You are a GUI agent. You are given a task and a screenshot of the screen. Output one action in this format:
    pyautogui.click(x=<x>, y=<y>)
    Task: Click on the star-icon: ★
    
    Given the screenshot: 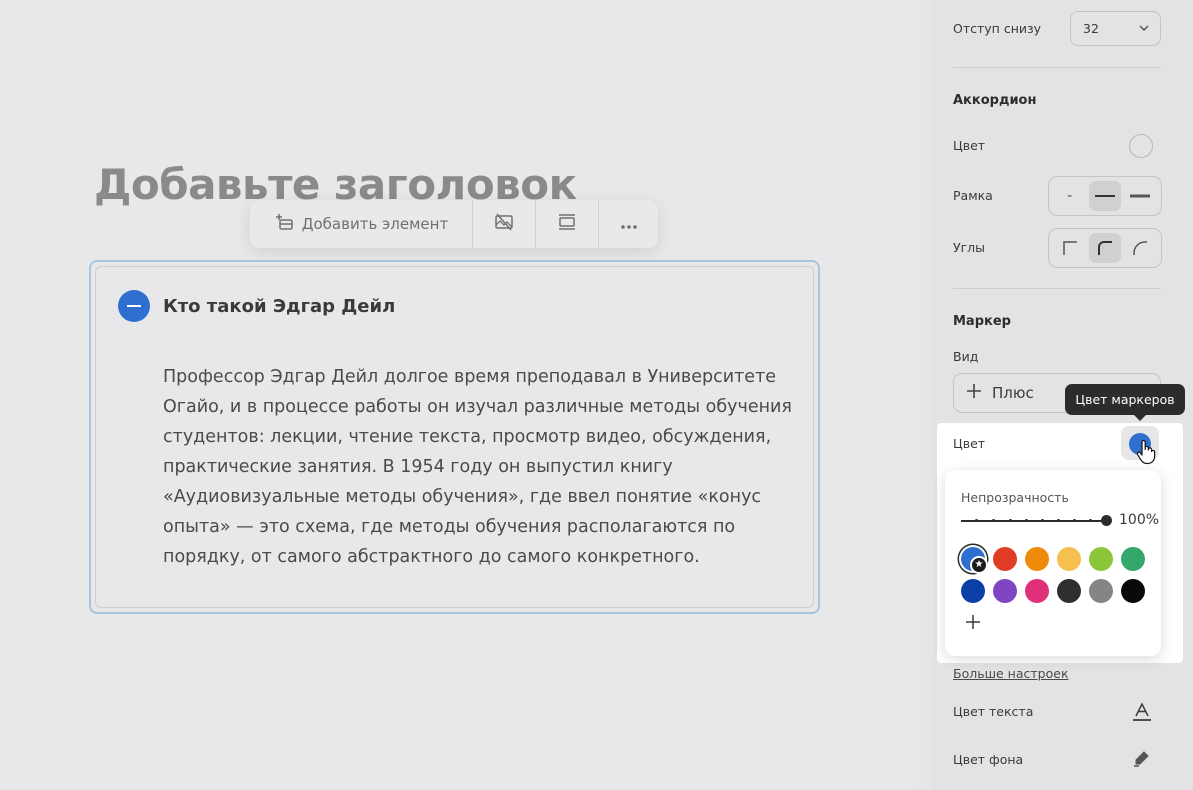 What is the action you would take?
    pyautogui.click(x=979, y=565)
    